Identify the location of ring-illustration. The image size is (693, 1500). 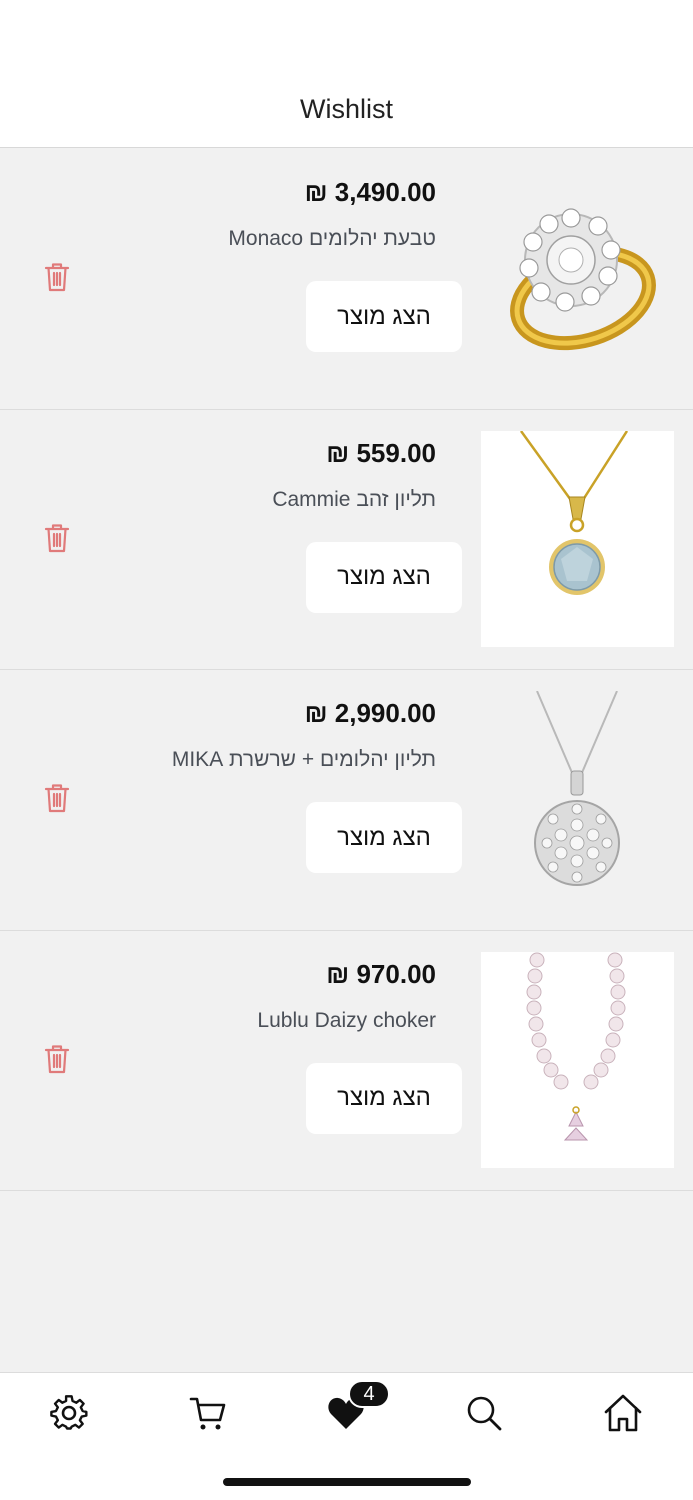
(582, 279).